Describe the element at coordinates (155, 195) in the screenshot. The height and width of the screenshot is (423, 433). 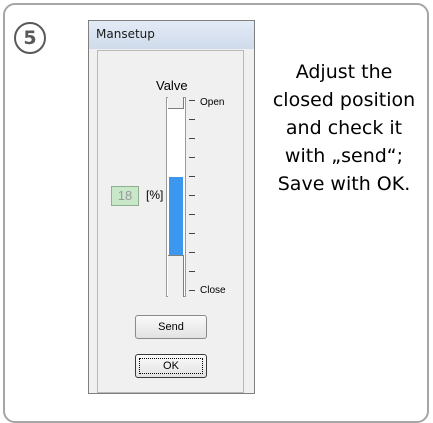
I see `unit-label: [%]` at that location.